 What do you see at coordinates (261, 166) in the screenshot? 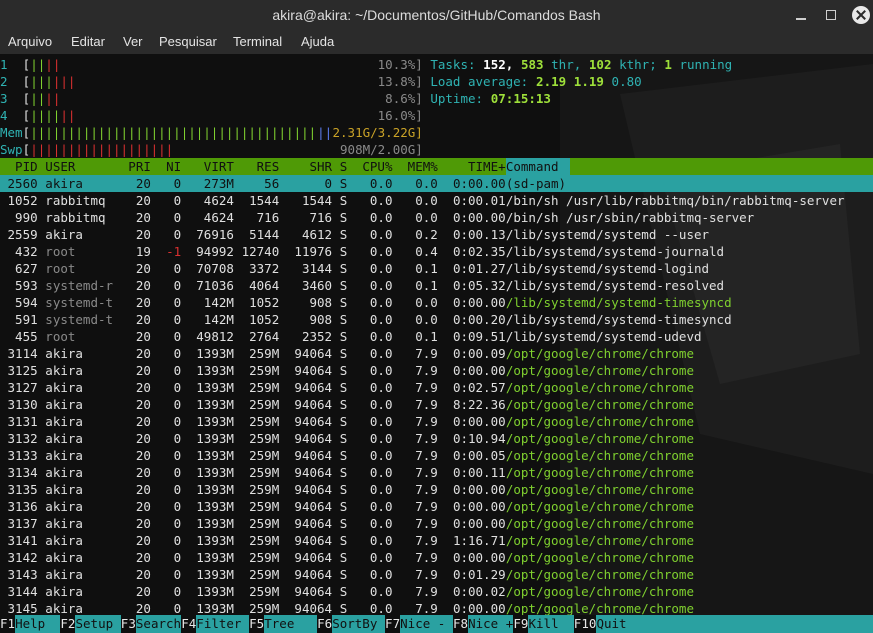
I see `column-header-res: RES` at bounding box center [261, 166].